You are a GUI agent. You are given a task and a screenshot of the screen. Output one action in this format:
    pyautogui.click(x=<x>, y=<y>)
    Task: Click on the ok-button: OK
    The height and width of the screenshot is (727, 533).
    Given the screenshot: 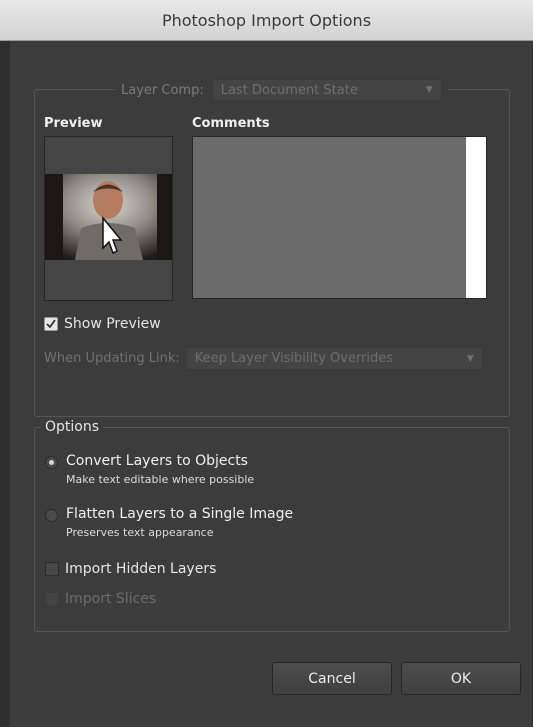 What is the action you would take?
    pyautogui.click(x=461, y=678)
    